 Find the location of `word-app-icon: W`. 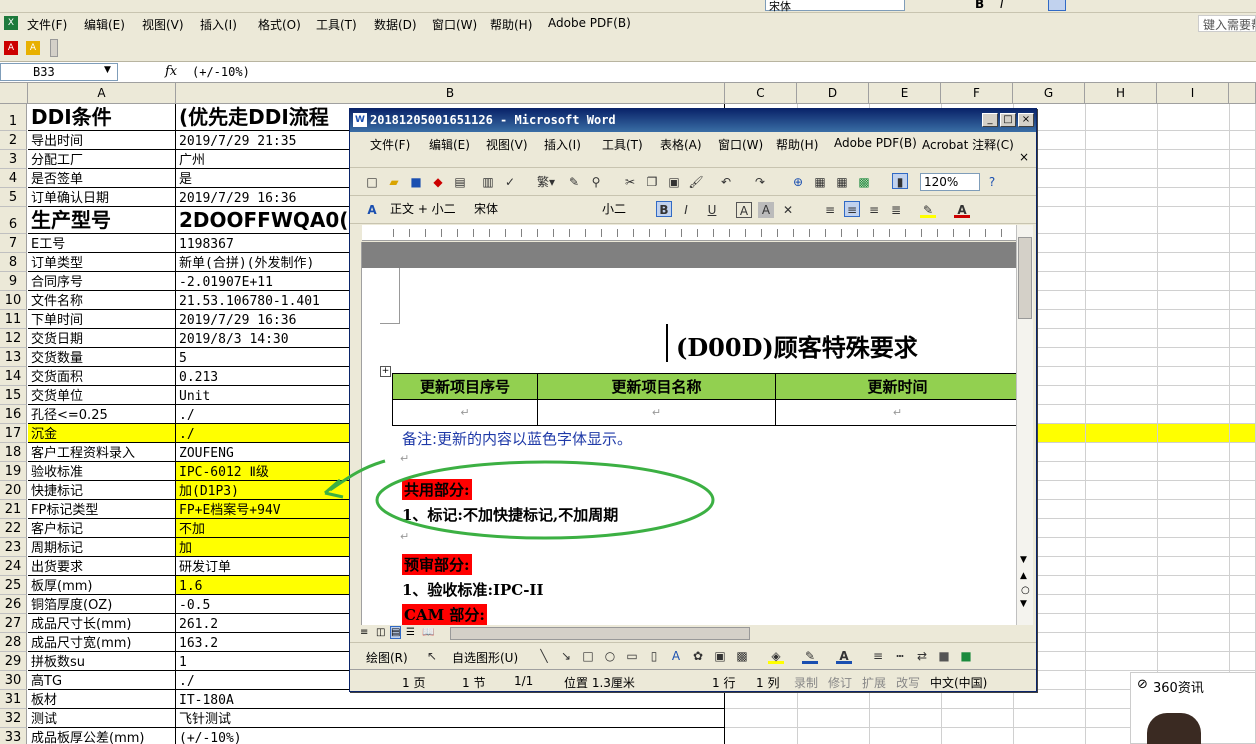

word-app-icon: W is located at coordinates (360, 120).